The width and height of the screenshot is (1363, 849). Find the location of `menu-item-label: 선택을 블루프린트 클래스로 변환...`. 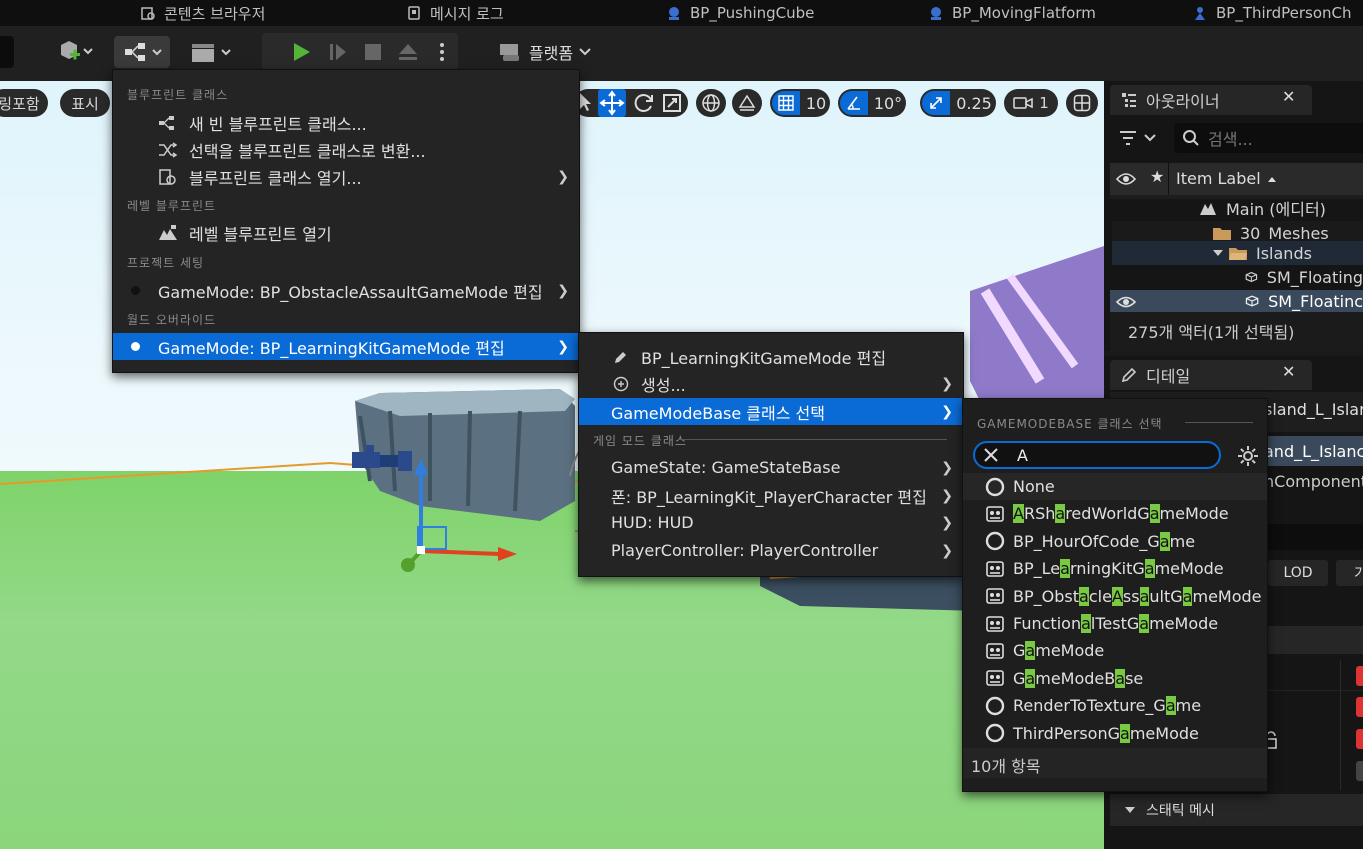

menu-item-label: 선택을 블루프린트 클래스로 변환... is located at coordinates (307, 151).